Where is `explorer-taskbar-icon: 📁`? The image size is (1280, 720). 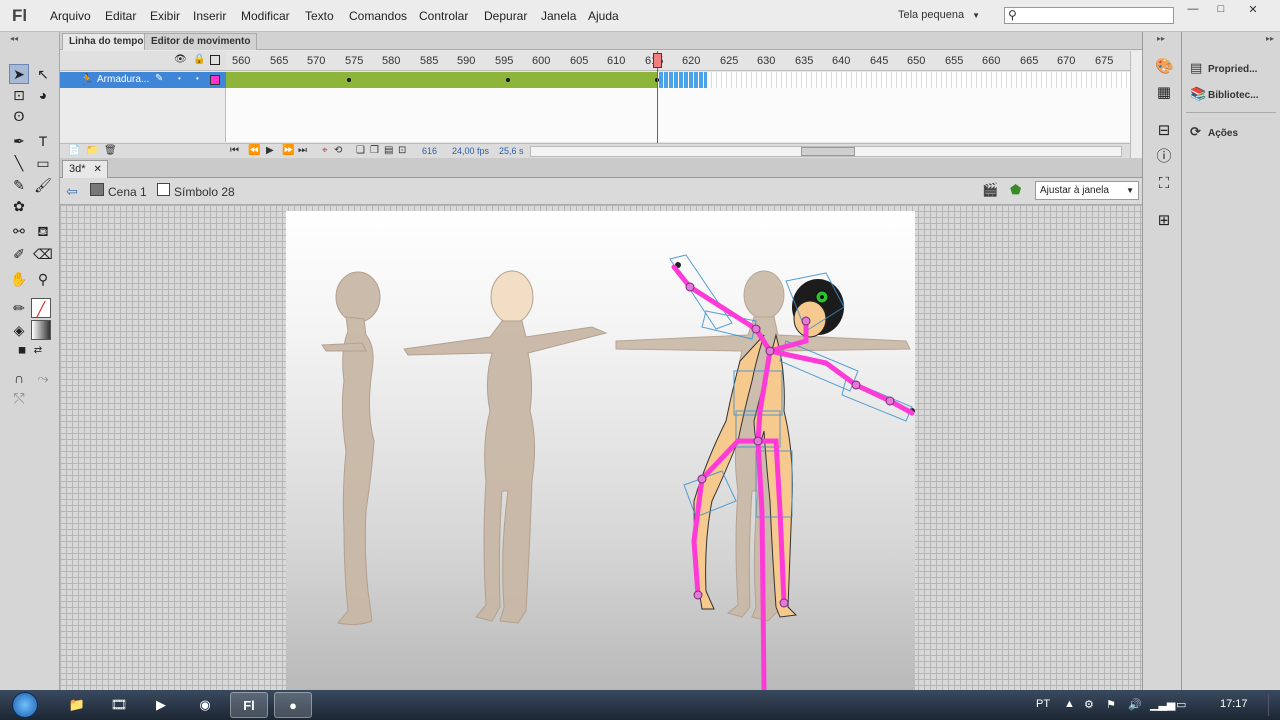 explorer-taskbar-icon: 📁 is located at coordinates (77, 705).